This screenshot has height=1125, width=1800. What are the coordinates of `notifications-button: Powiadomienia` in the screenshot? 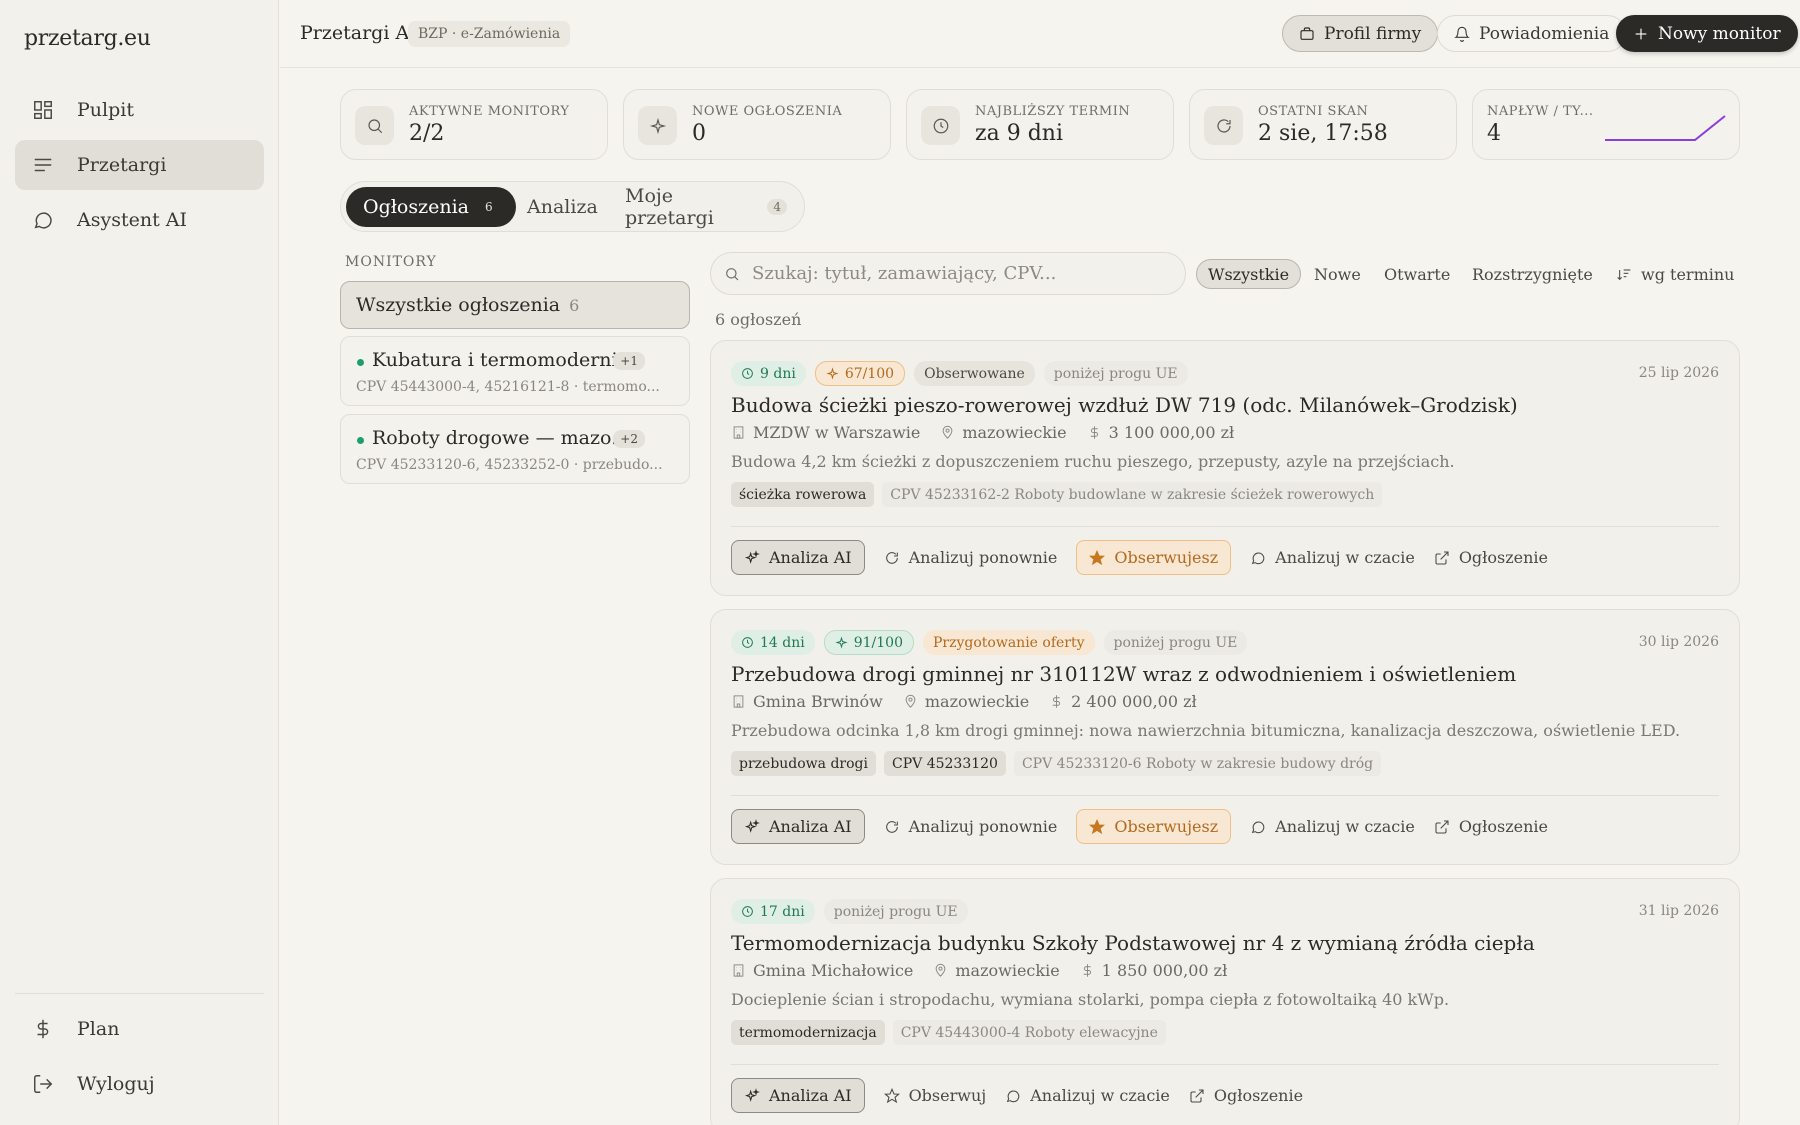 It's located at (1532, 33).